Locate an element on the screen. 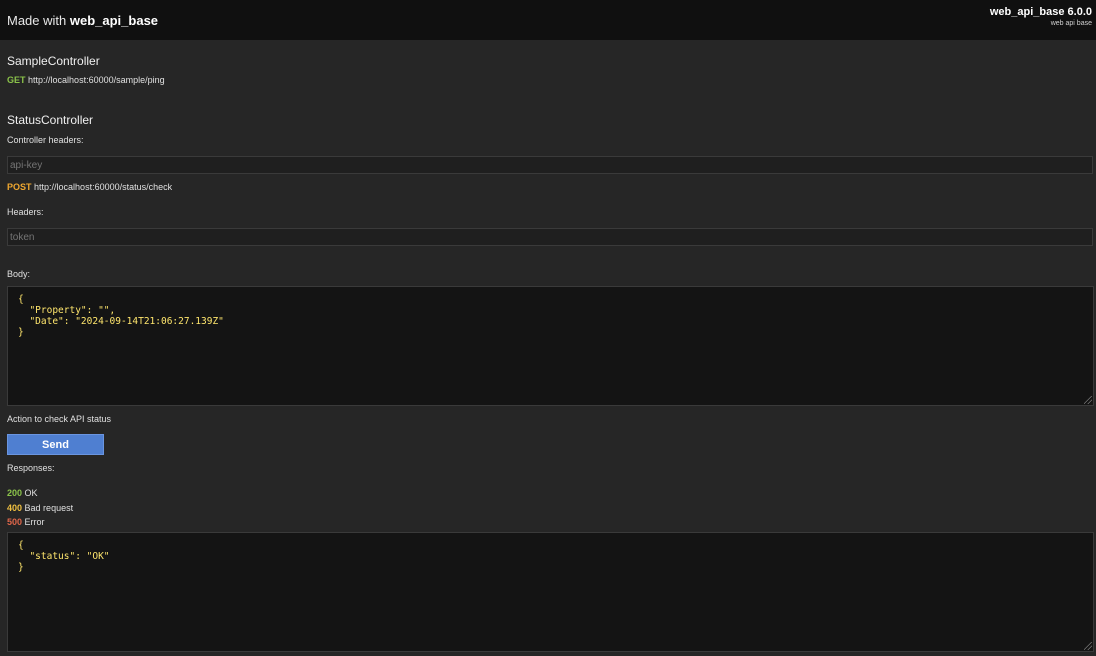 This screenshot has width=1096, height=656. method-get-label: GET is located at coordinates (16, 80).